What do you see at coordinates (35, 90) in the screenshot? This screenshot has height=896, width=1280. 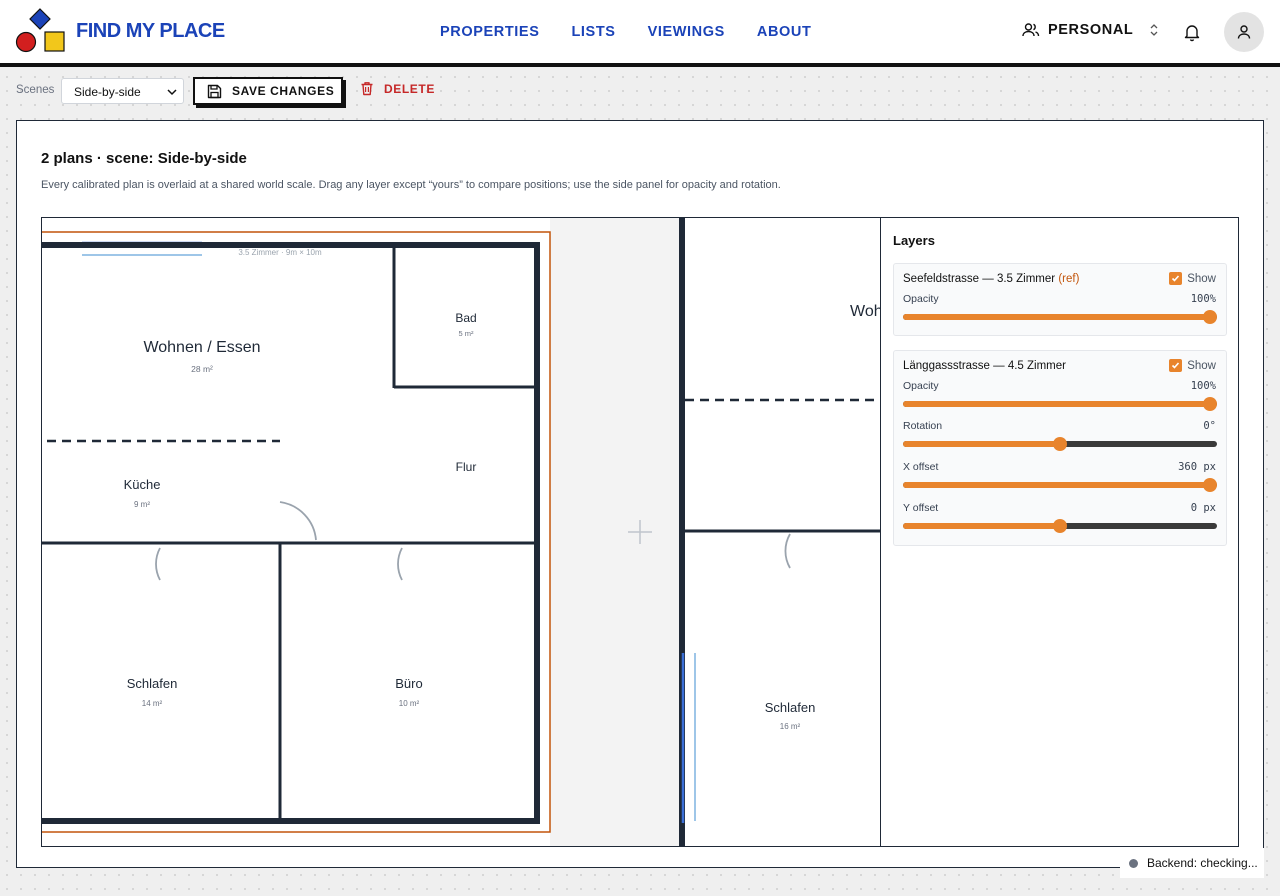 I see `scenes-label: Scenes` at bounding box center [35, 90].